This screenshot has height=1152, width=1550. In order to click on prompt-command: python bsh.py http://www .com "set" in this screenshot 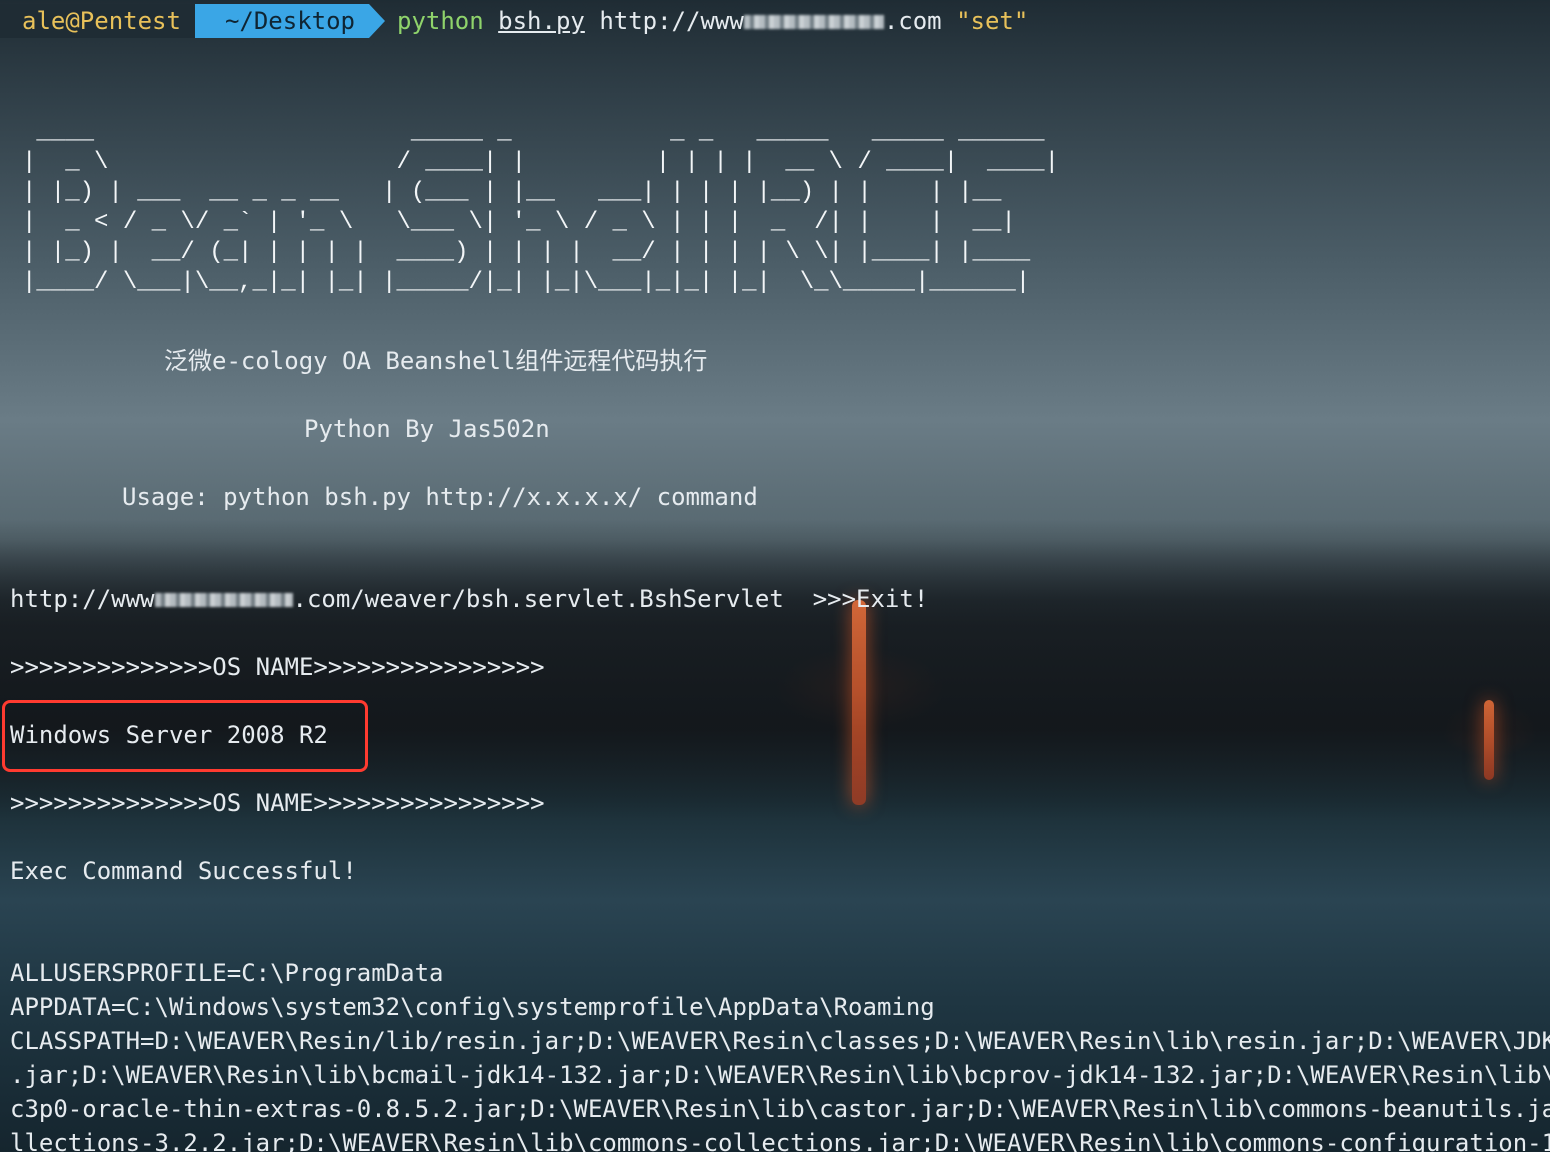, I will do `click(698, 21)`.